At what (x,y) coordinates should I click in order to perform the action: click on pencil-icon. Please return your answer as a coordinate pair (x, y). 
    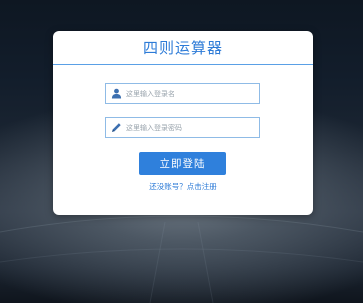
    Looking at the image, I should click on (116, 127).